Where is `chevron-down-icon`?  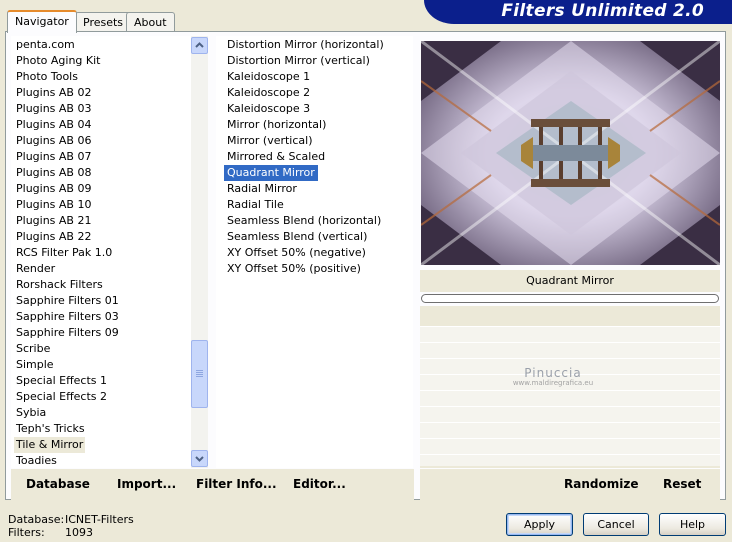
chevron-down-icon is located at coordinates (199, 459).